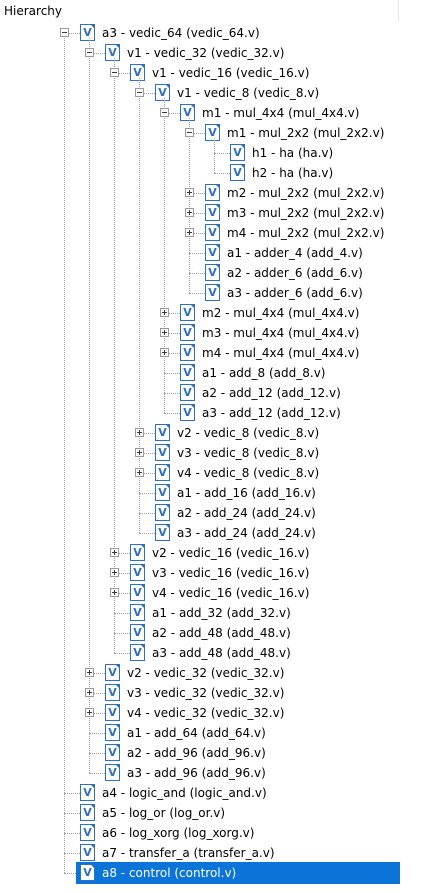 The width and height of the screenshot is (426, 893). I want to click on tree-node: Va1 - add_64 (add_64.v), so click(213, 733).